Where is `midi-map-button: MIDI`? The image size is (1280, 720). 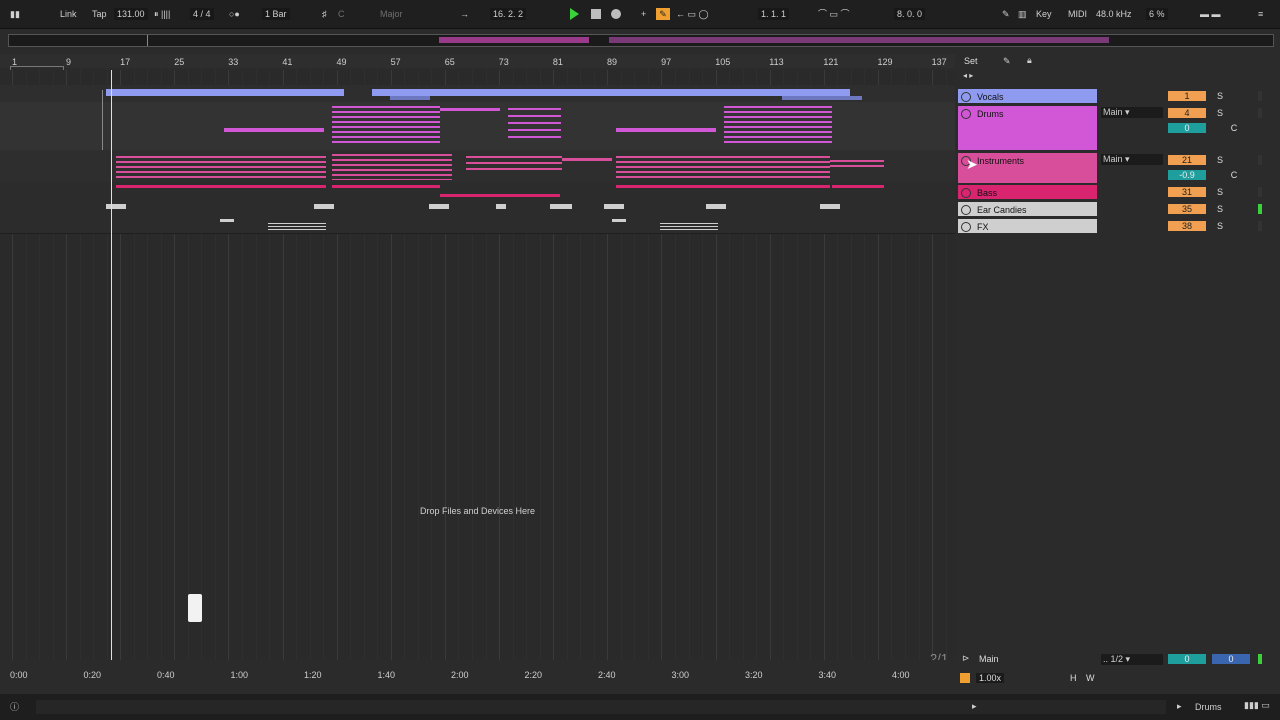
midi-map-button: MIDI is located at coordinates (1077, 14).